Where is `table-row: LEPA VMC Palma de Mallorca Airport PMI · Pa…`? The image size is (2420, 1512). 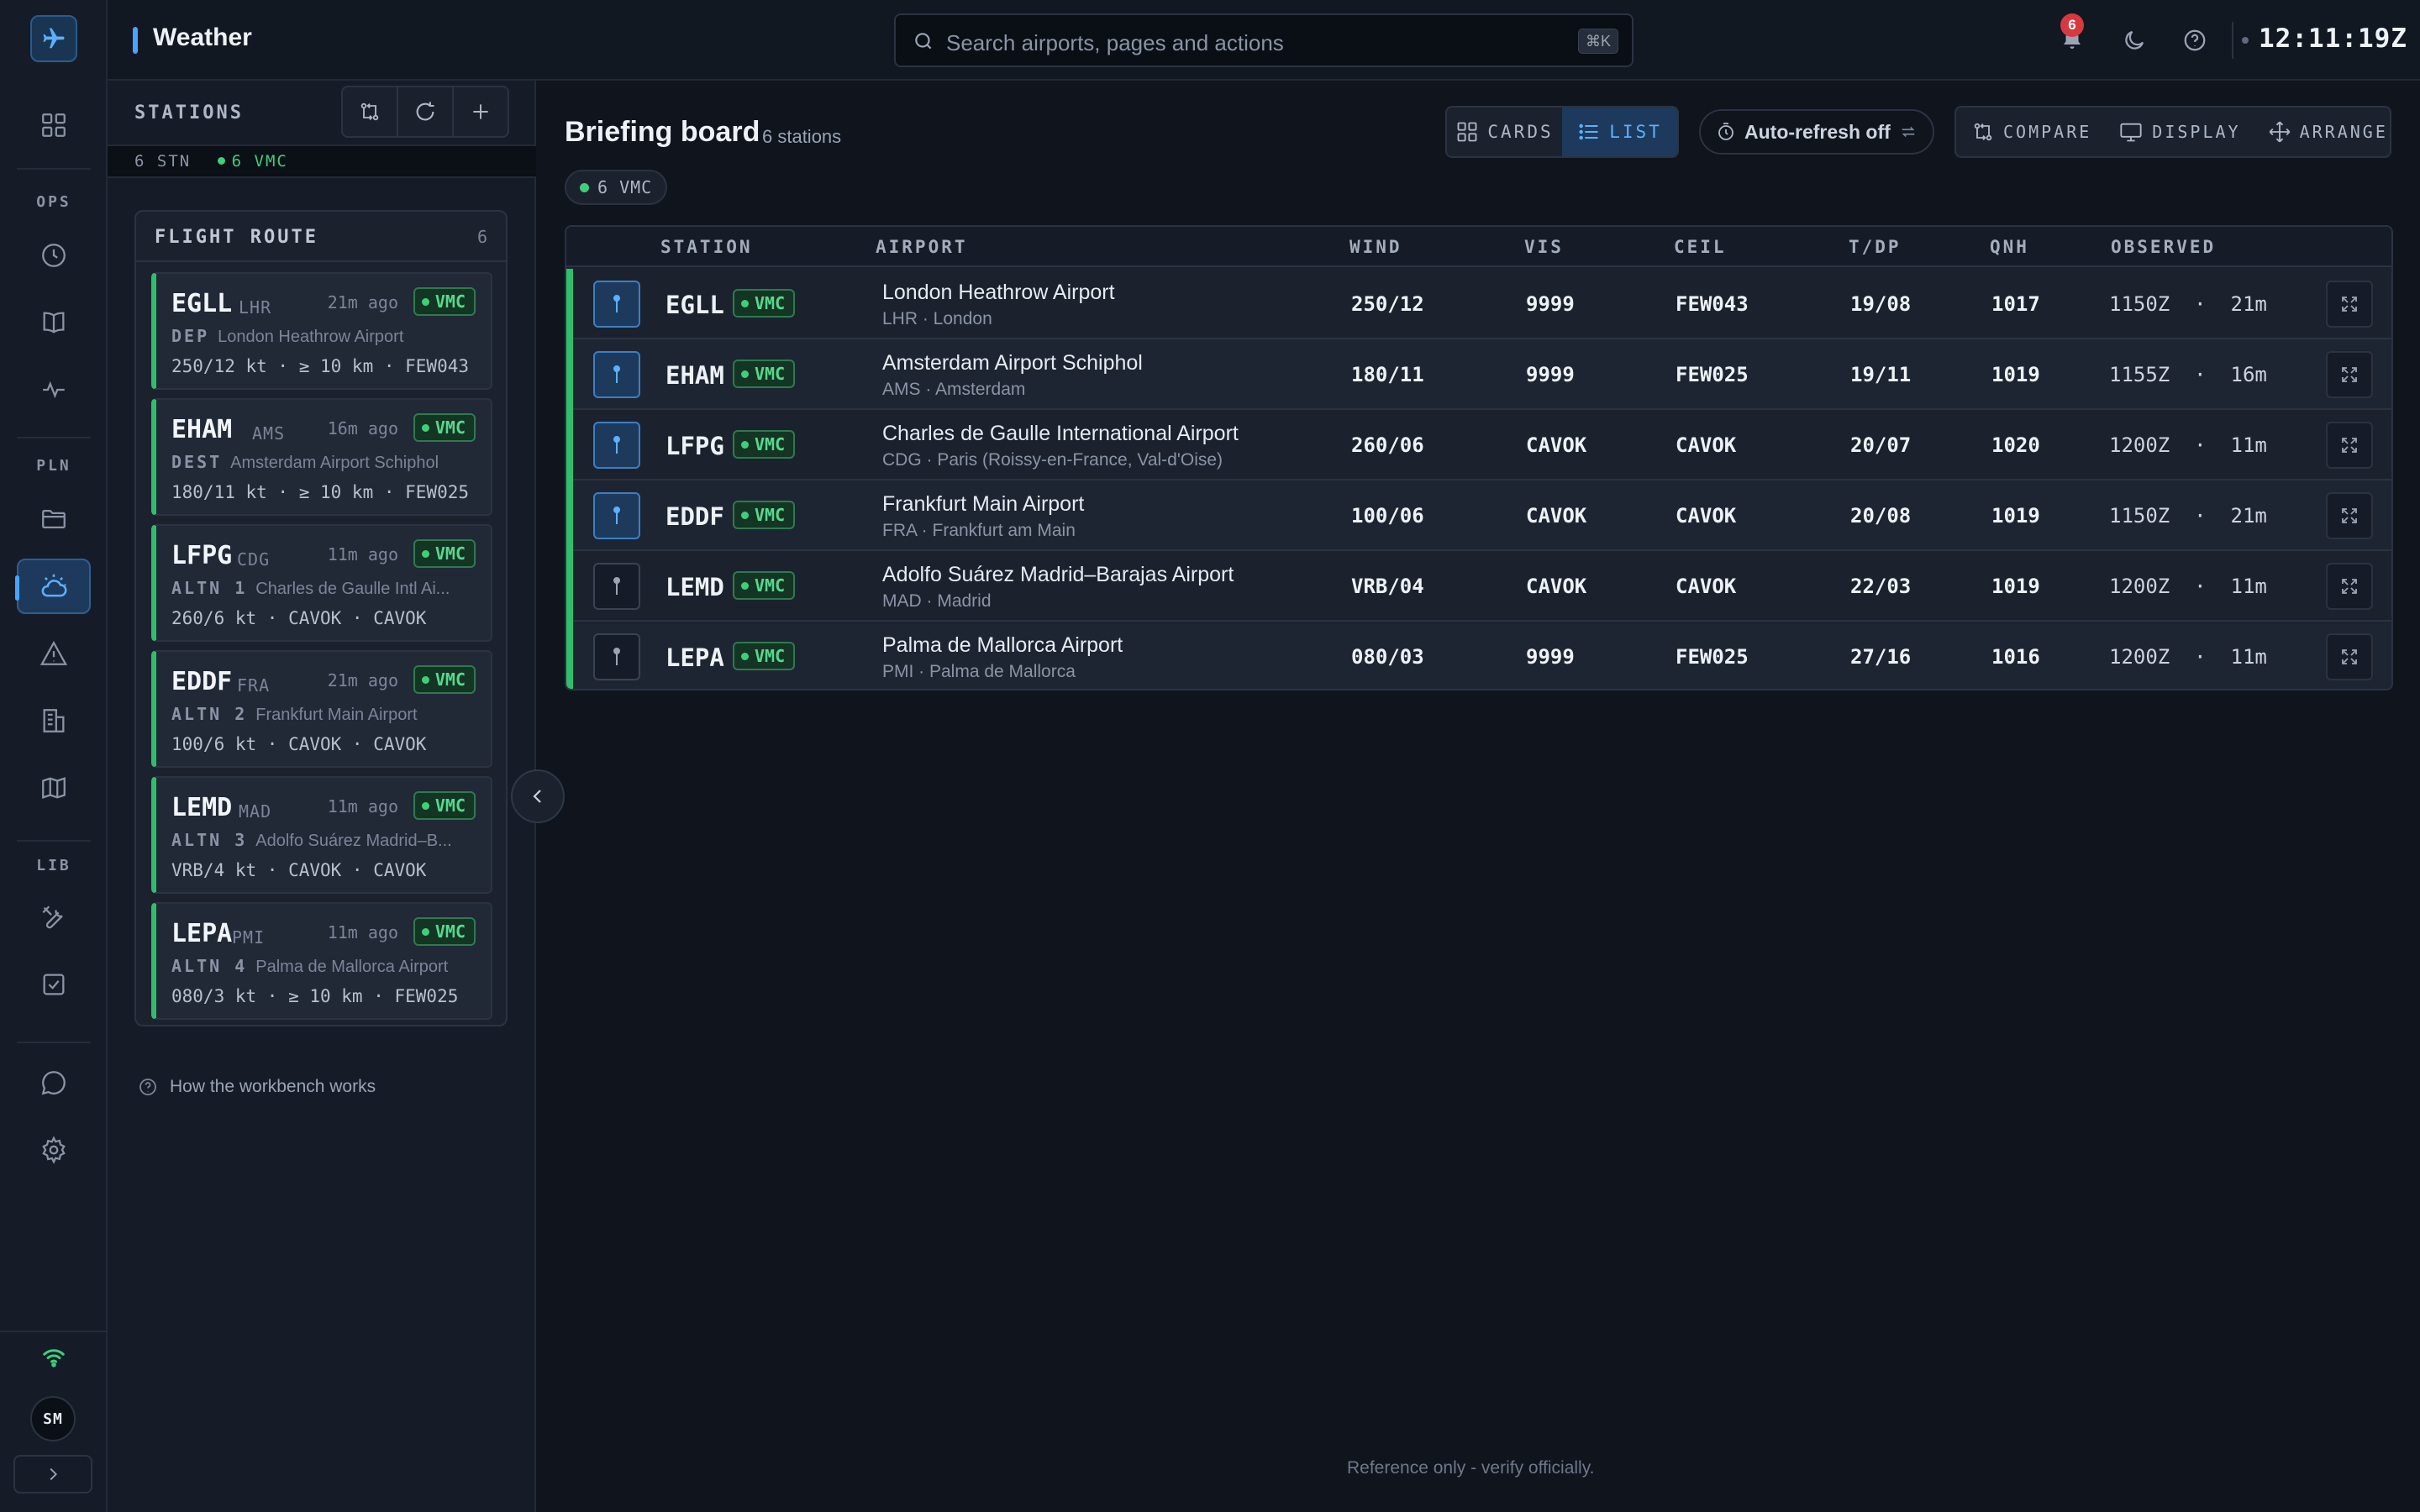
table-row: LEPA VMC Palma de Mallorca Airport PMI · Pa… is located at coordinates (1478, 655).